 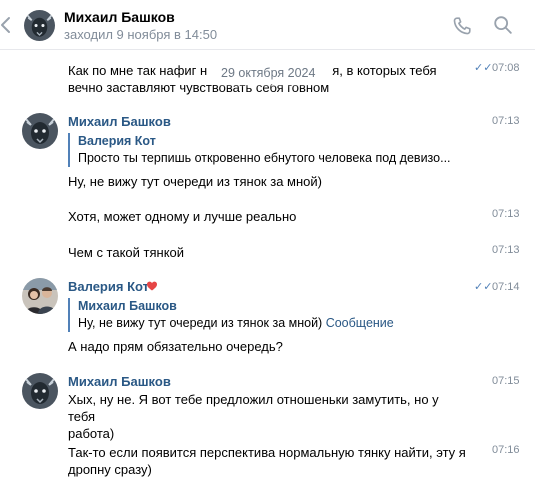 What do you see at coordinates (360, 323) in the screenshot?
I see `quote-message-link: Сообщение` at bounding box center [360, 323].